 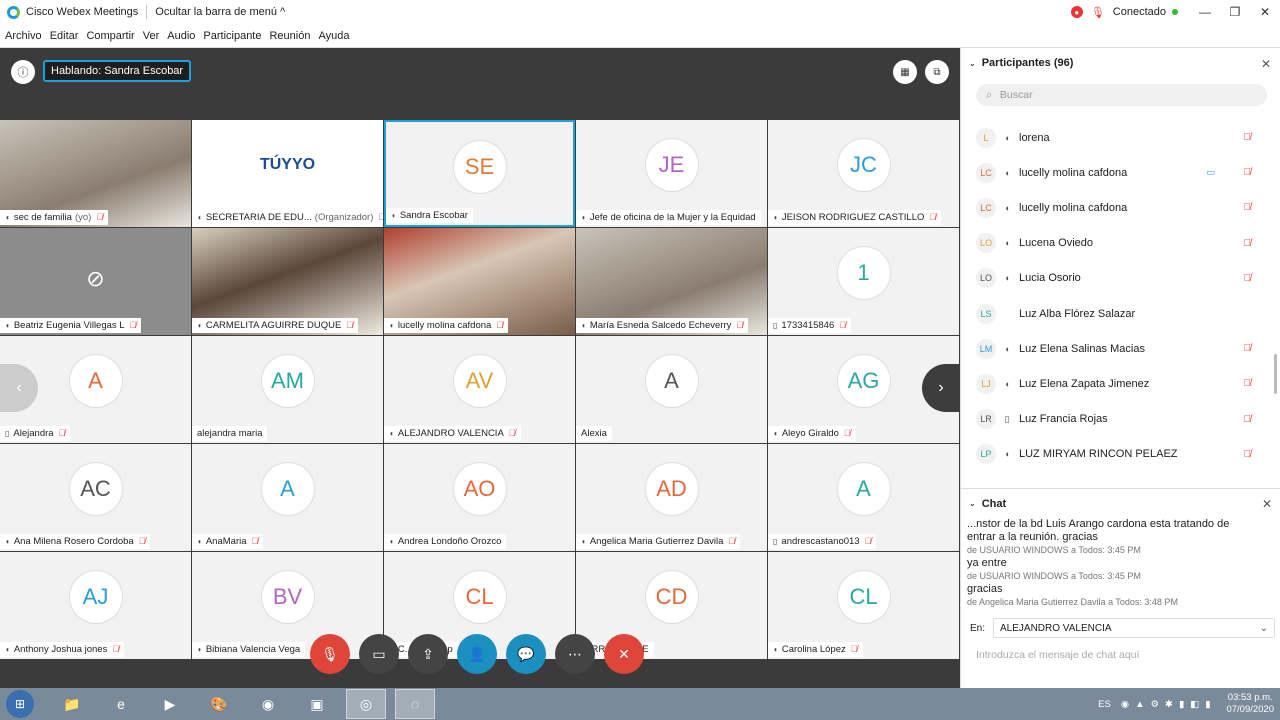 I want to click on participant-tile: AJ ◖ Anthony Joshua jones 🎙̸, so click(x=95, y=605).